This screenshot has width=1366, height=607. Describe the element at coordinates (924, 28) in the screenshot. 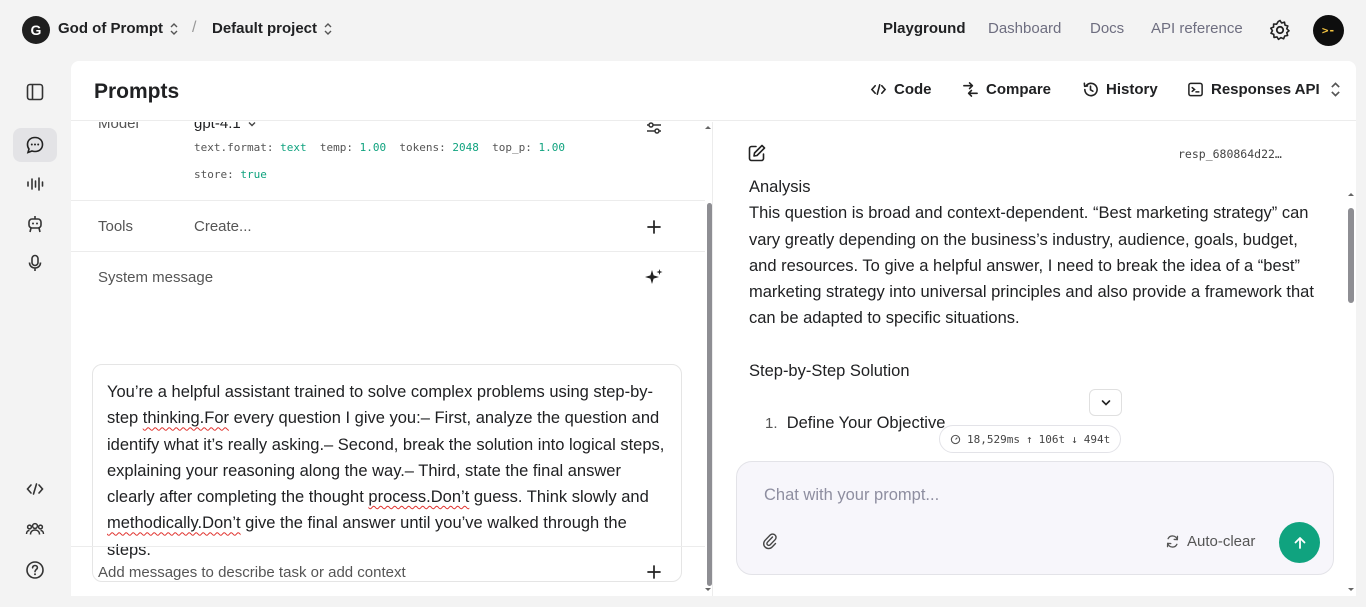

I see `nav-playground: Playground` at that location.